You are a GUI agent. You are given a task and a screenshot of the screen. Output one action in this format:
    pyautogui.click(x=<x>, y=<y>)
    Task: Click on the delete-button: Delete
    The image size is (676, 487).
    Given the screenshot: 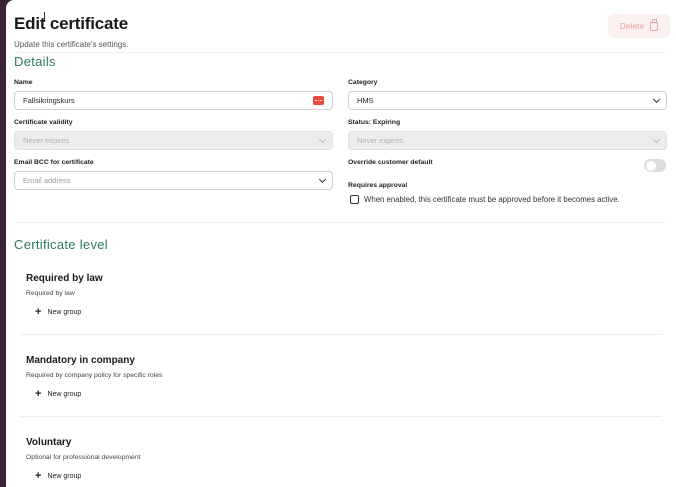 What is the action you would take?
    pyautogui.click(x=639, y=26)
    